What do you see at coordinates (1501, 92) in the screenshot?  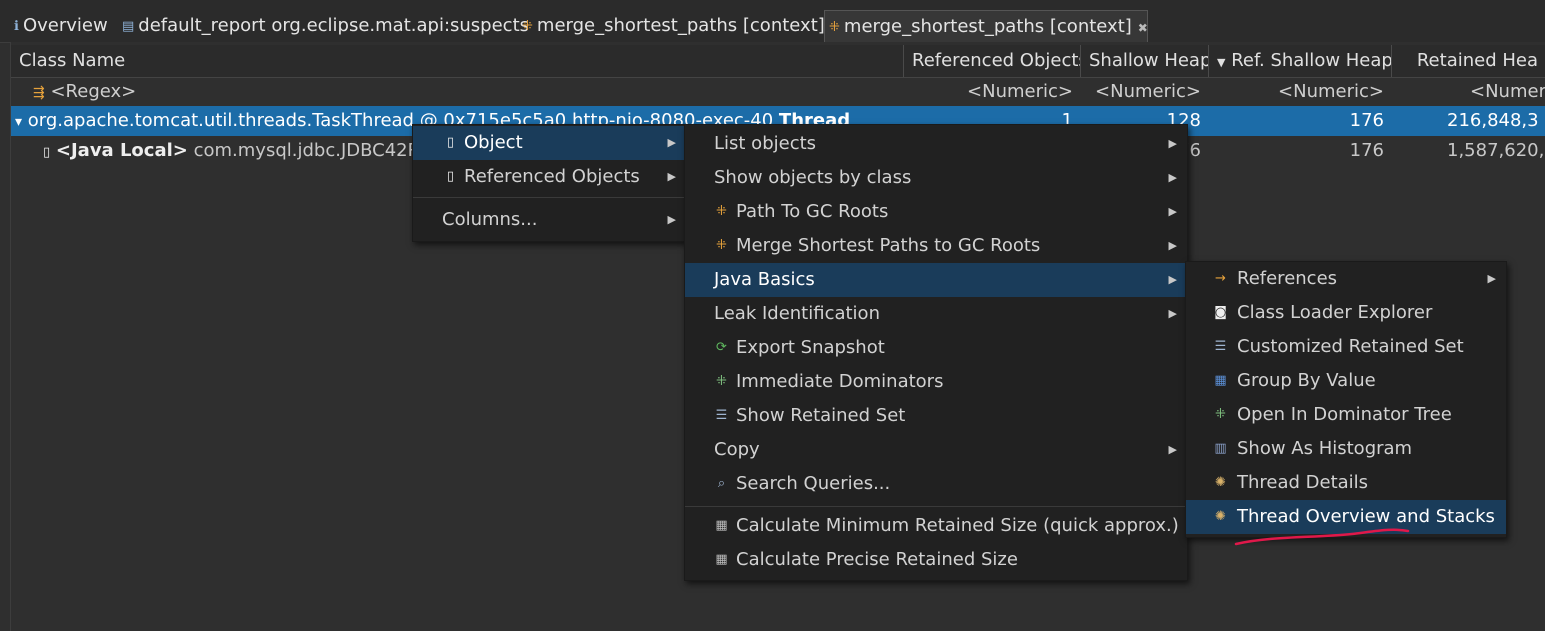 I see `numeric-filter: <Numeri` at bounding box center [1501, 92].